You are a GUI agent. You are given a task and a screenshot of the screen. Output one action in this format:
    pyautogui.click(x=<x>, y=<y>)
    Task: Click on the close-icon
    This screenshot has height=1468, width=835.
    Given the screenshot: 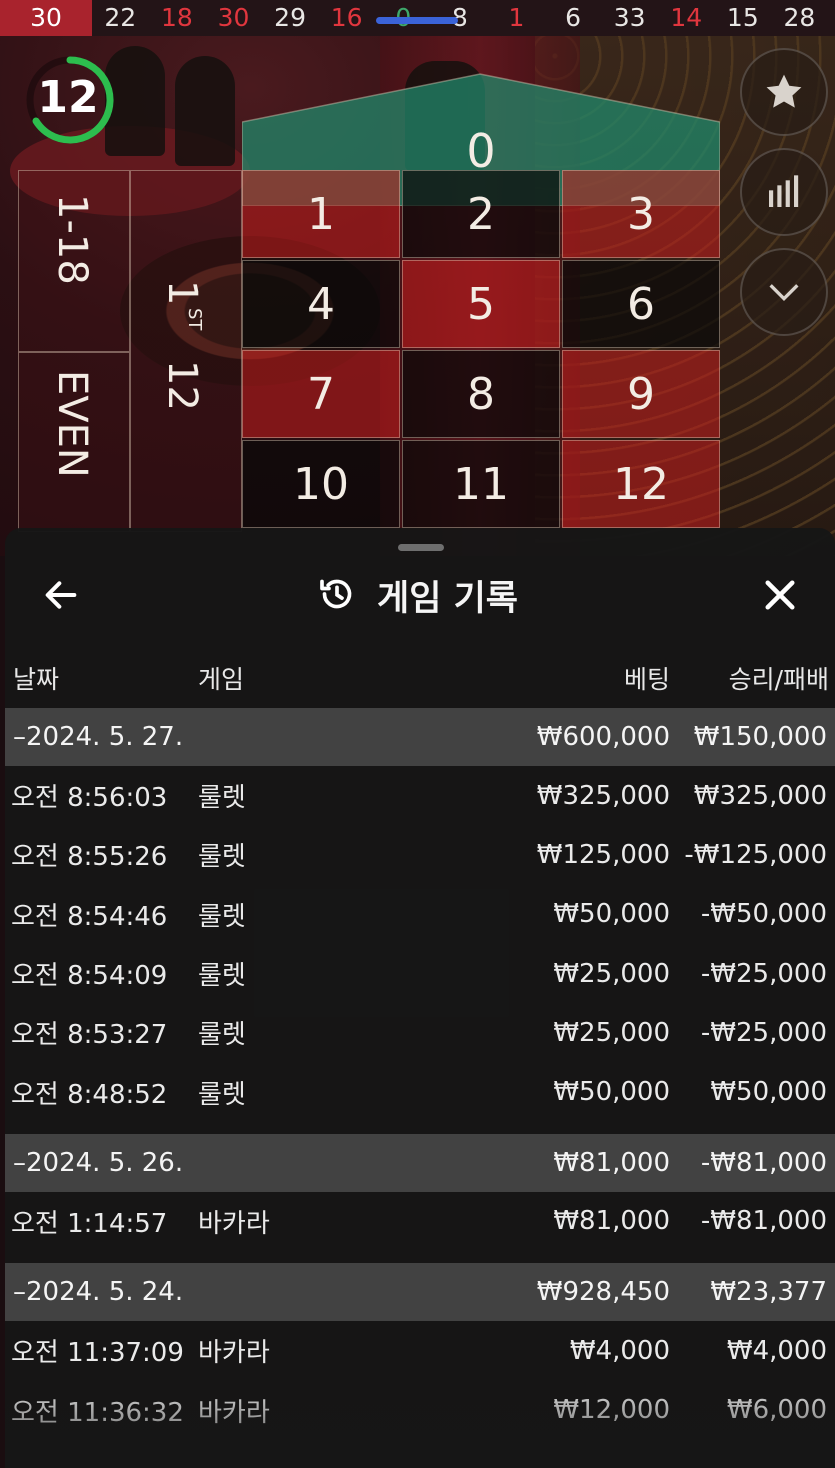 What is the action you would take?
    pyautogui.click(x=780, y=595)
    